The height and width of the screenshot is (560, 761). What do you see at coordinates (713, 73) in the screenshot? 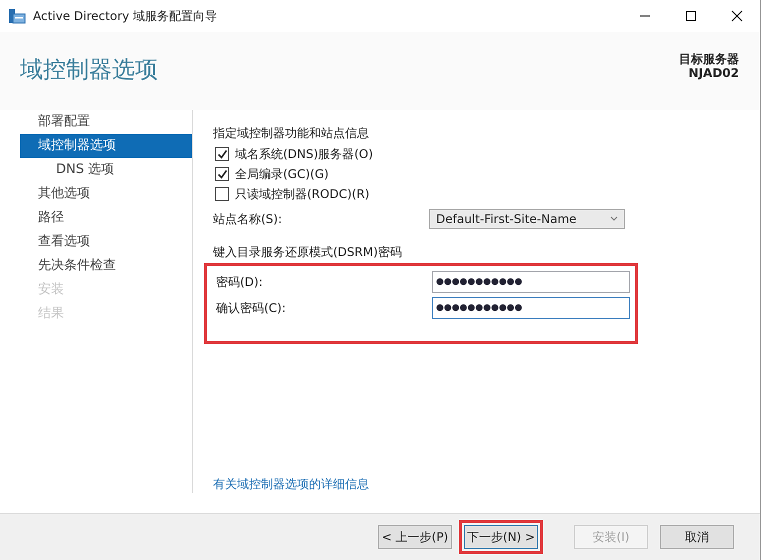
I see `target-server-name: NJAD02` at bounding box center [713, 73].